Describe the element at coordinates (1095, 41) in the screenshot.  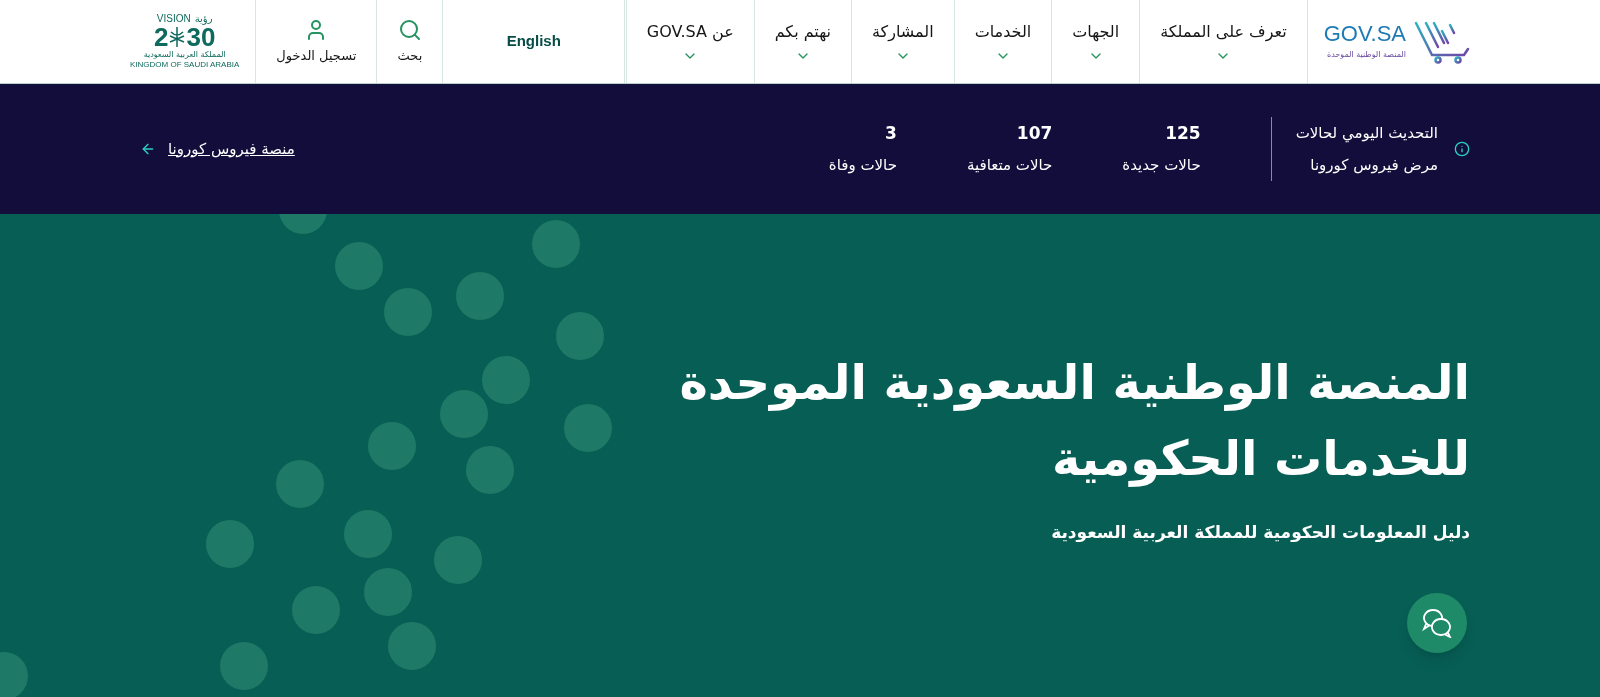
I see `nav-menu-item: الجهات` at that location.